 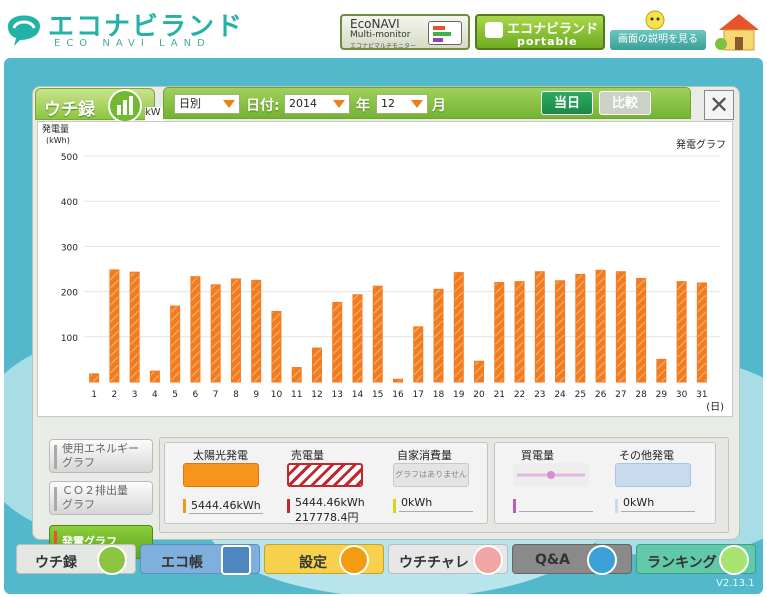 I want to click on nav-ecocho: エコ帳, so click(x=200, y=559).